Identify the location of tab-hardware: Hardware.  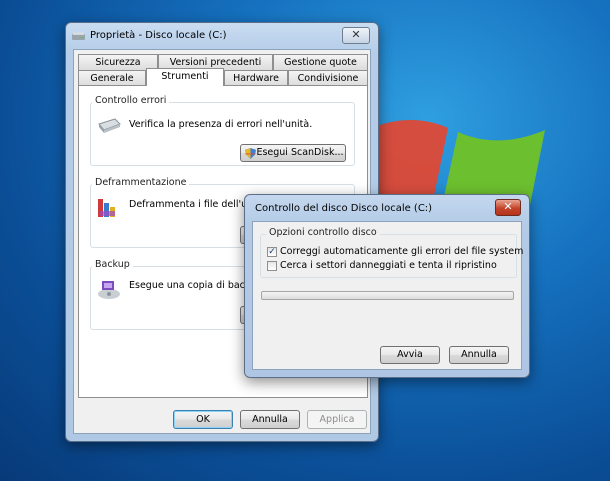
(256, 78).